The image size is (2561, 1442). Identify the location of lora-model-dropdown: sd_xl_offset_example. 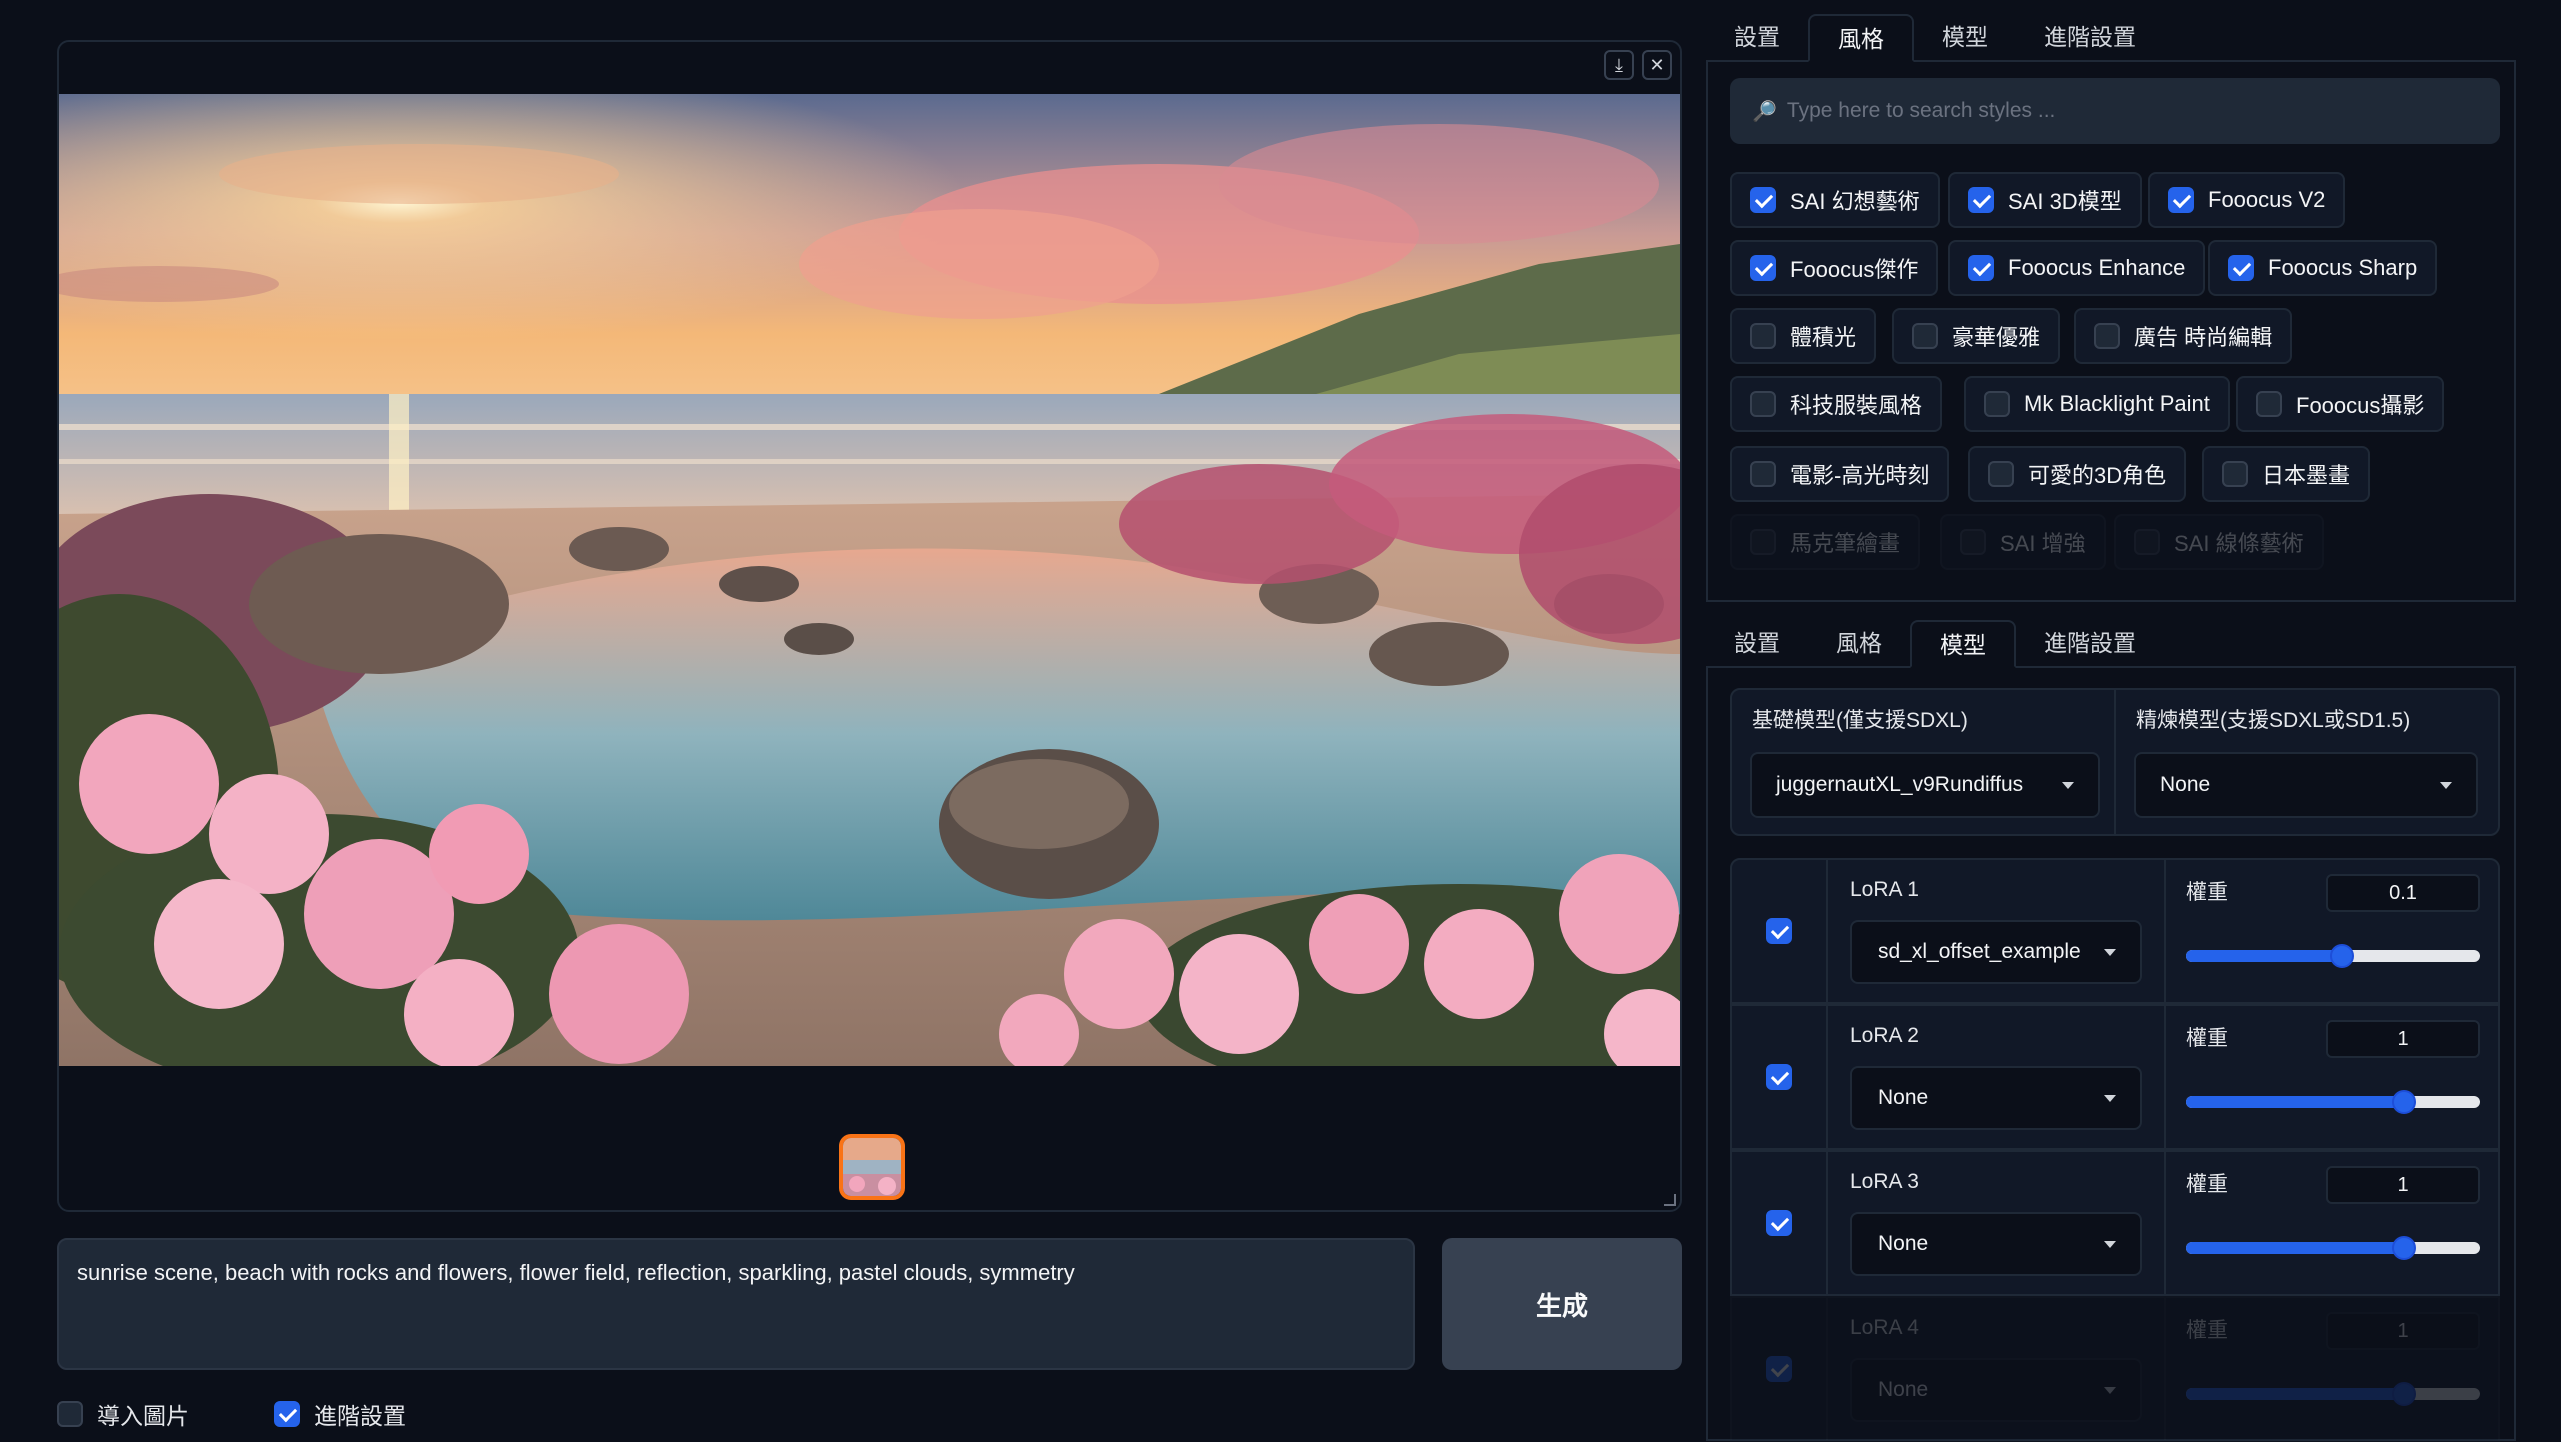
(1996, 952).